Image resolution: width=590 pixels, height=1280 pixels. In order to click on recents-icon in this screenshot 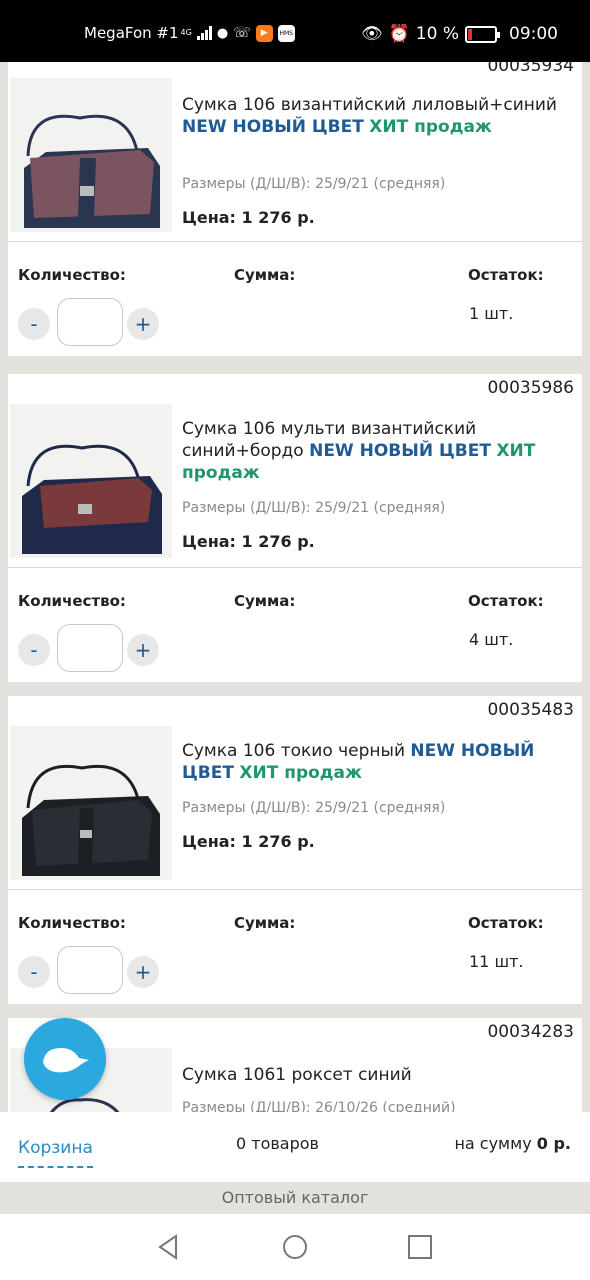, I will do `click(420, 1247)`.